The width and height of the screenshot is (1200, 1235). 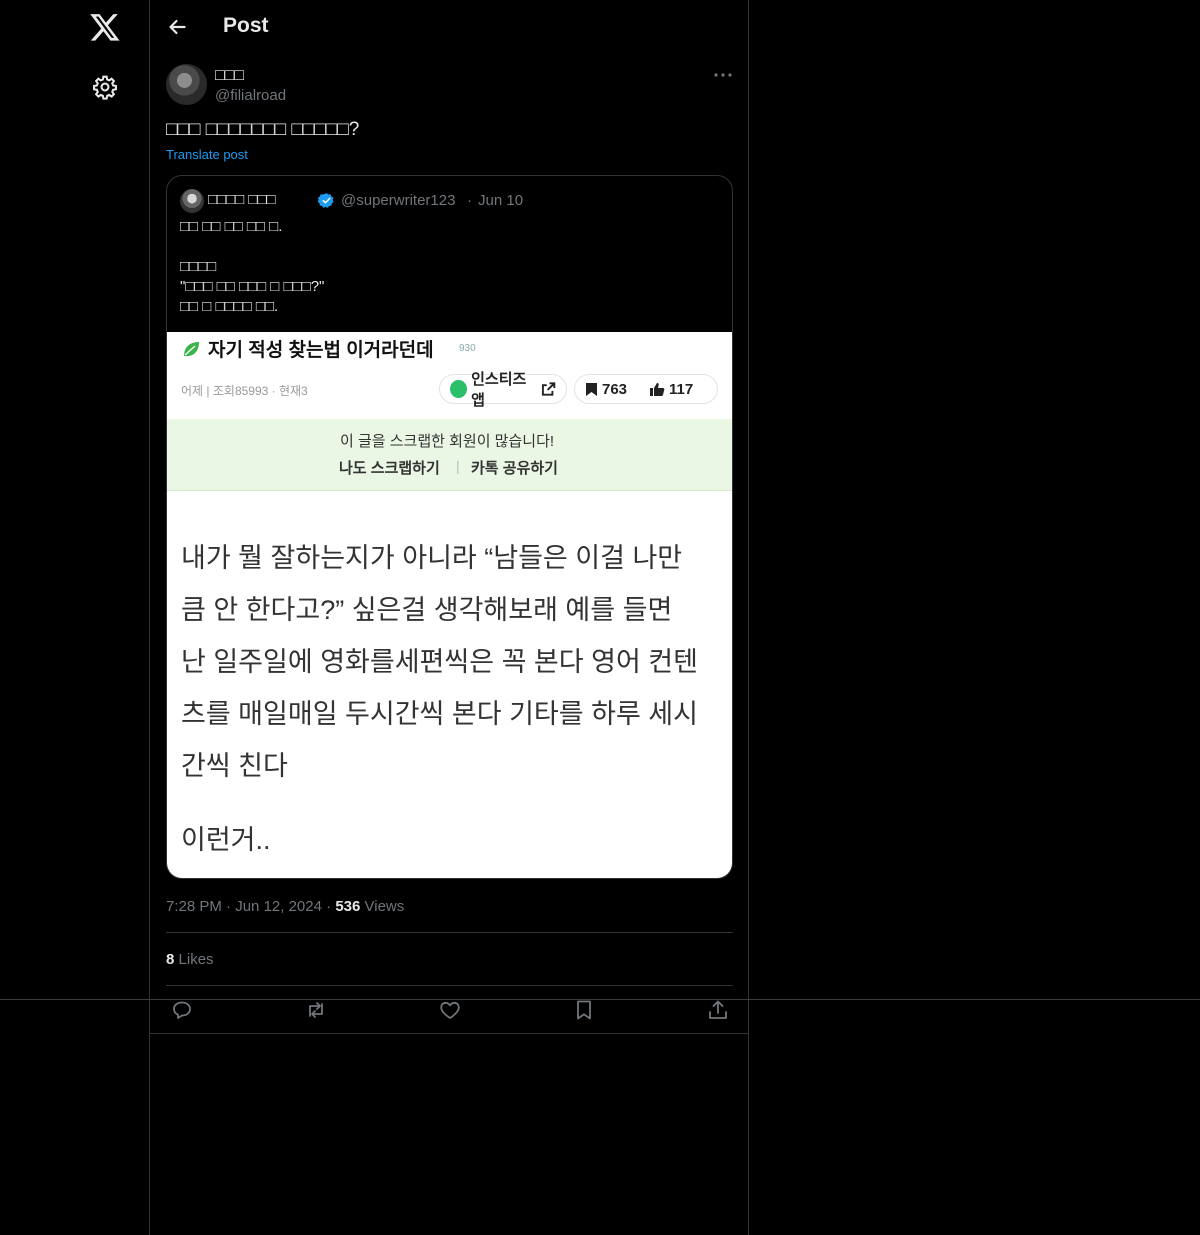 What do you see at coordinates (450, 1010) in the screenshot?
I see `heart-icon` at bounding box center [450, 1010].